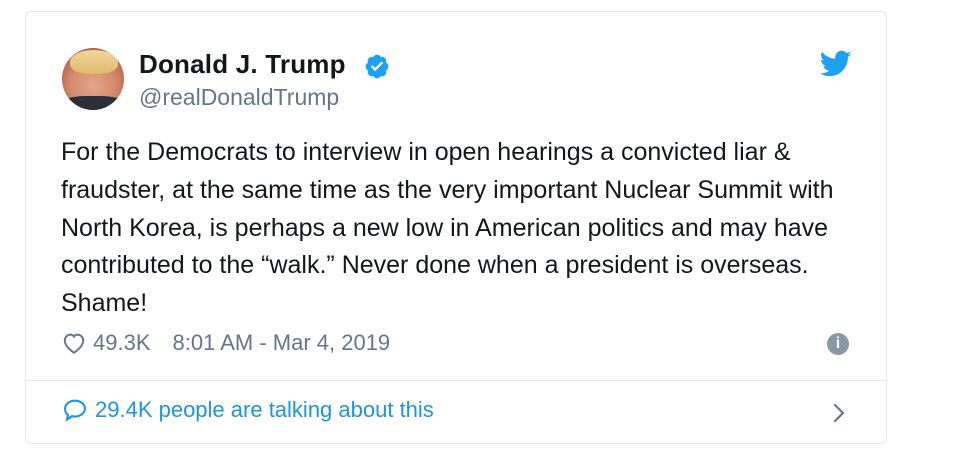 The width and height of the screenshot is (960, 464). I want to click on author-handle: @realDonaldTrump, so click(239, 97).